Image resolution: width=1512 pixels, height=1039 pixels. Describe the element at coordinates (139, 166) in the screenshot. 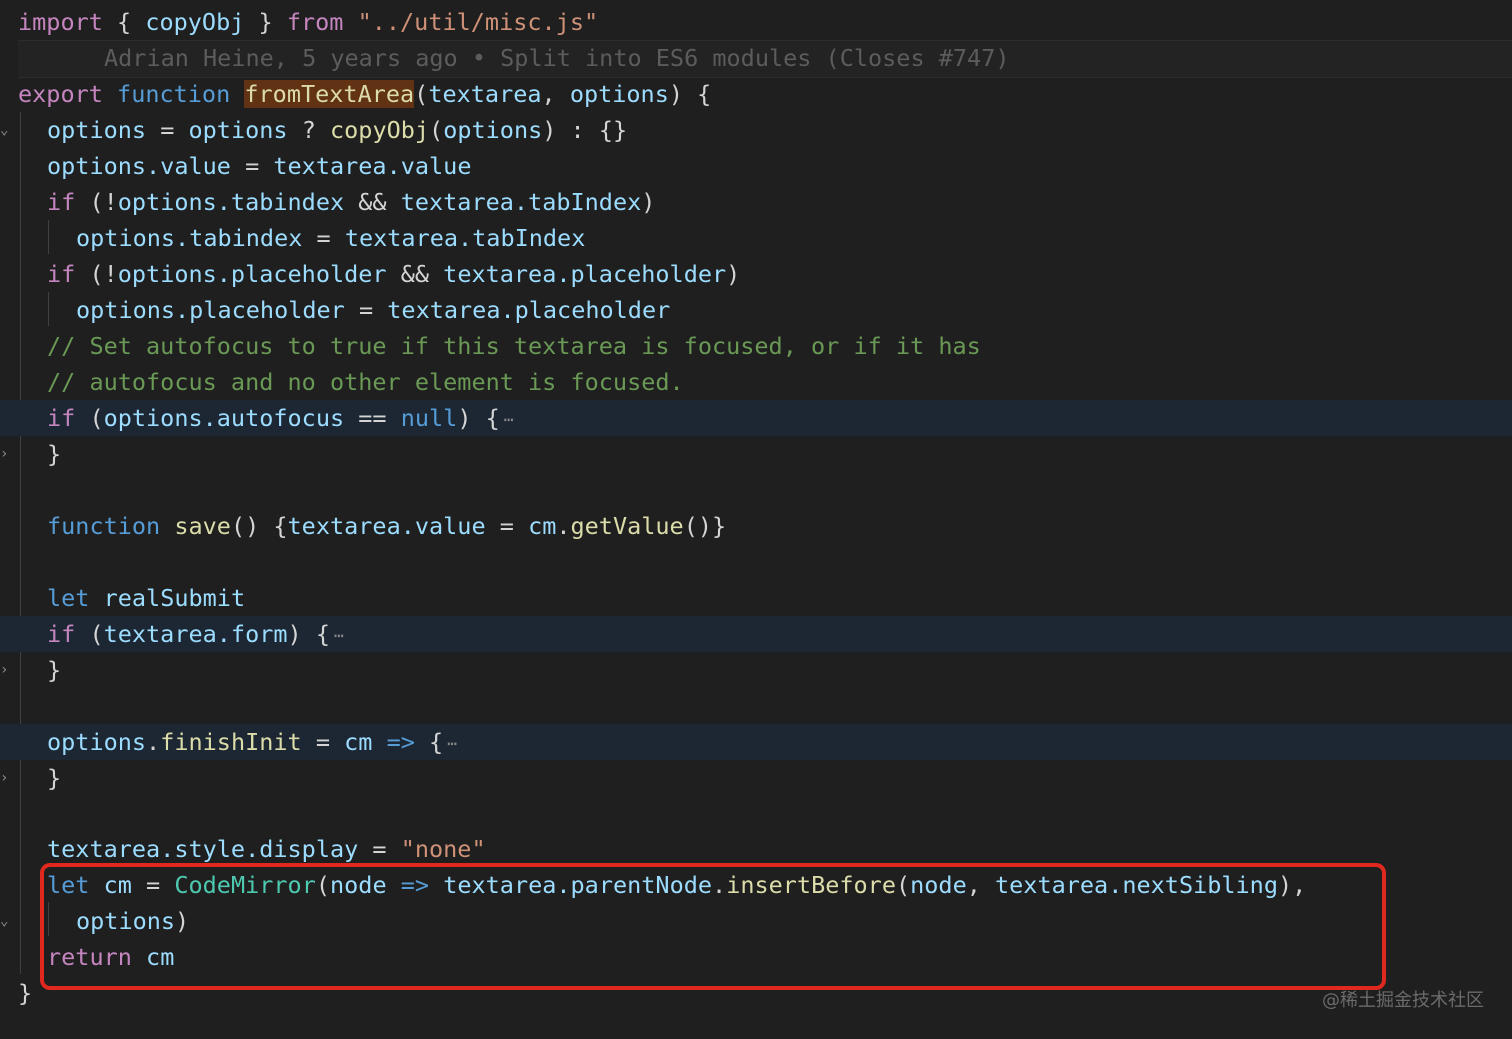

I see `identifier: options.value` at that location.